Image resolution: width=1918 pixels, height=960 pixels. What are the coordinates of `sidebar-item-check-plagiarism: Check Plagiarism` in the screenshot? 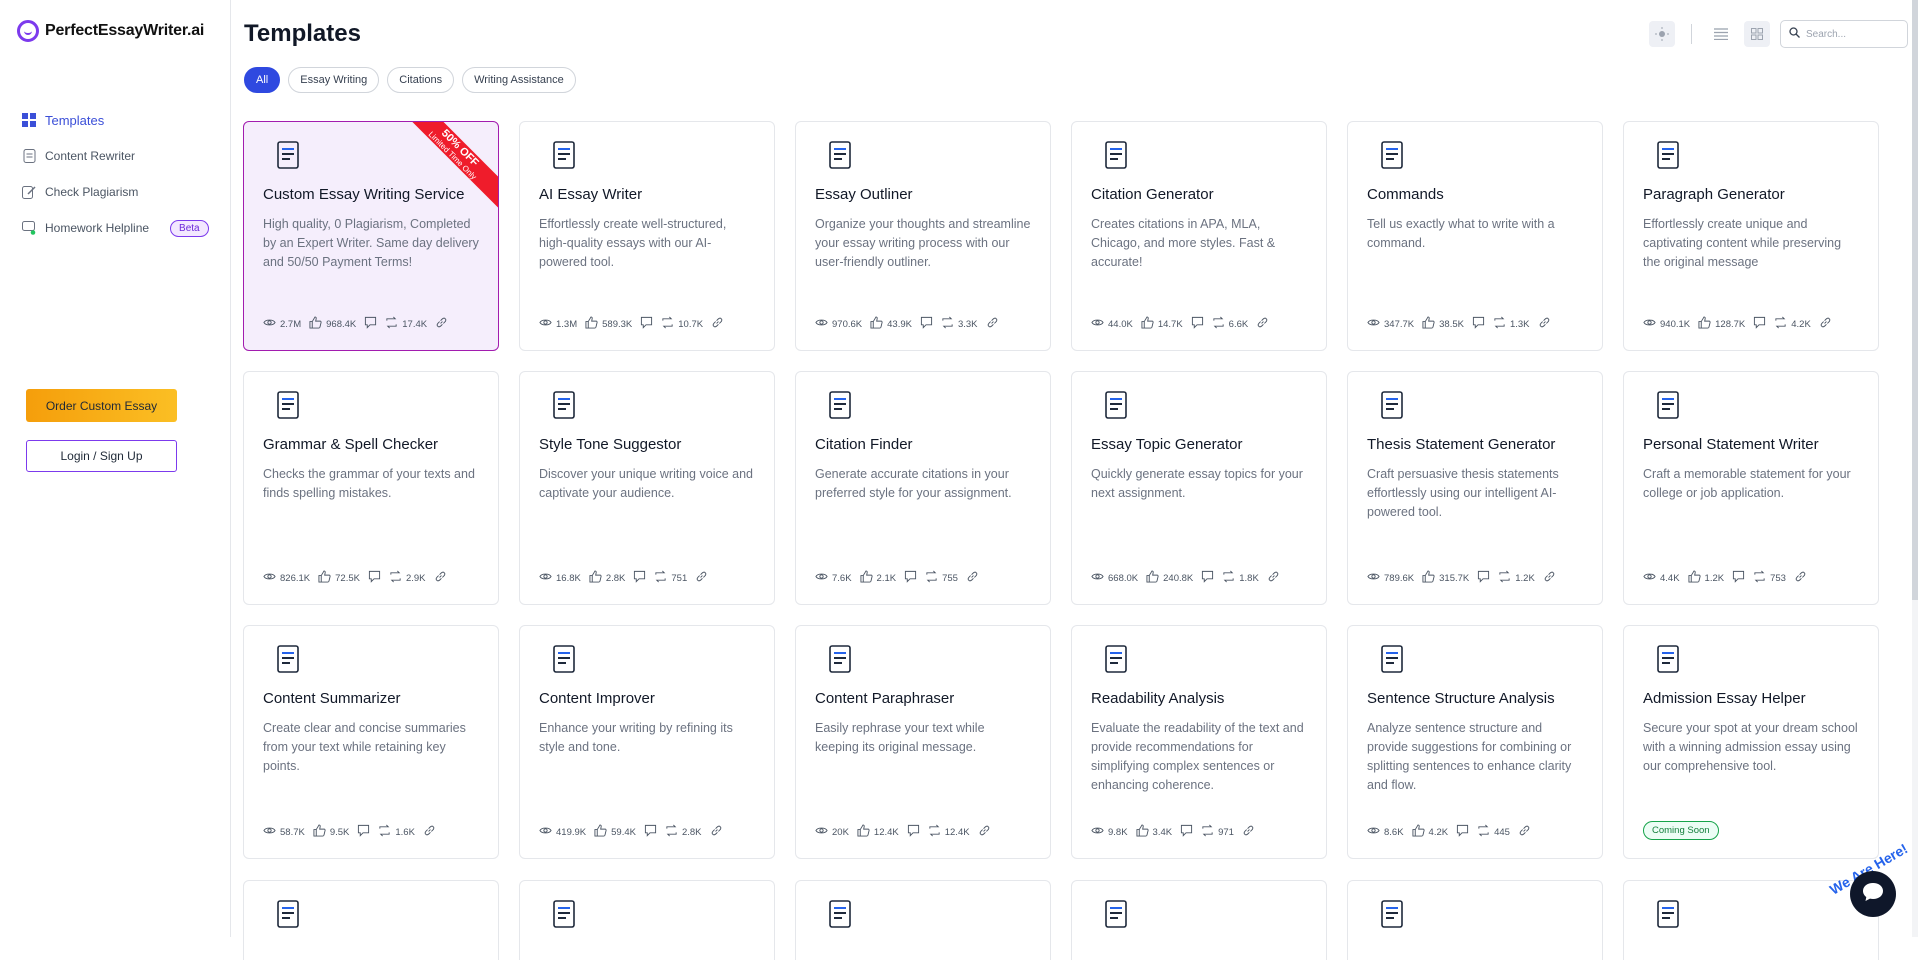 It's located at (122, 192).